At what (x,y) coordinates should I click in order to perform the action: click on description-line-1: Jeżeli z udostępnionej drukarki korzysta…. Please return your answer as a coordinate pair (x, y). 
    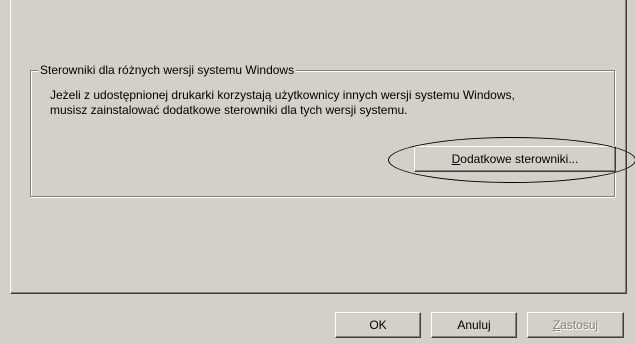
    Looking at the image, I should click on (282, 95).